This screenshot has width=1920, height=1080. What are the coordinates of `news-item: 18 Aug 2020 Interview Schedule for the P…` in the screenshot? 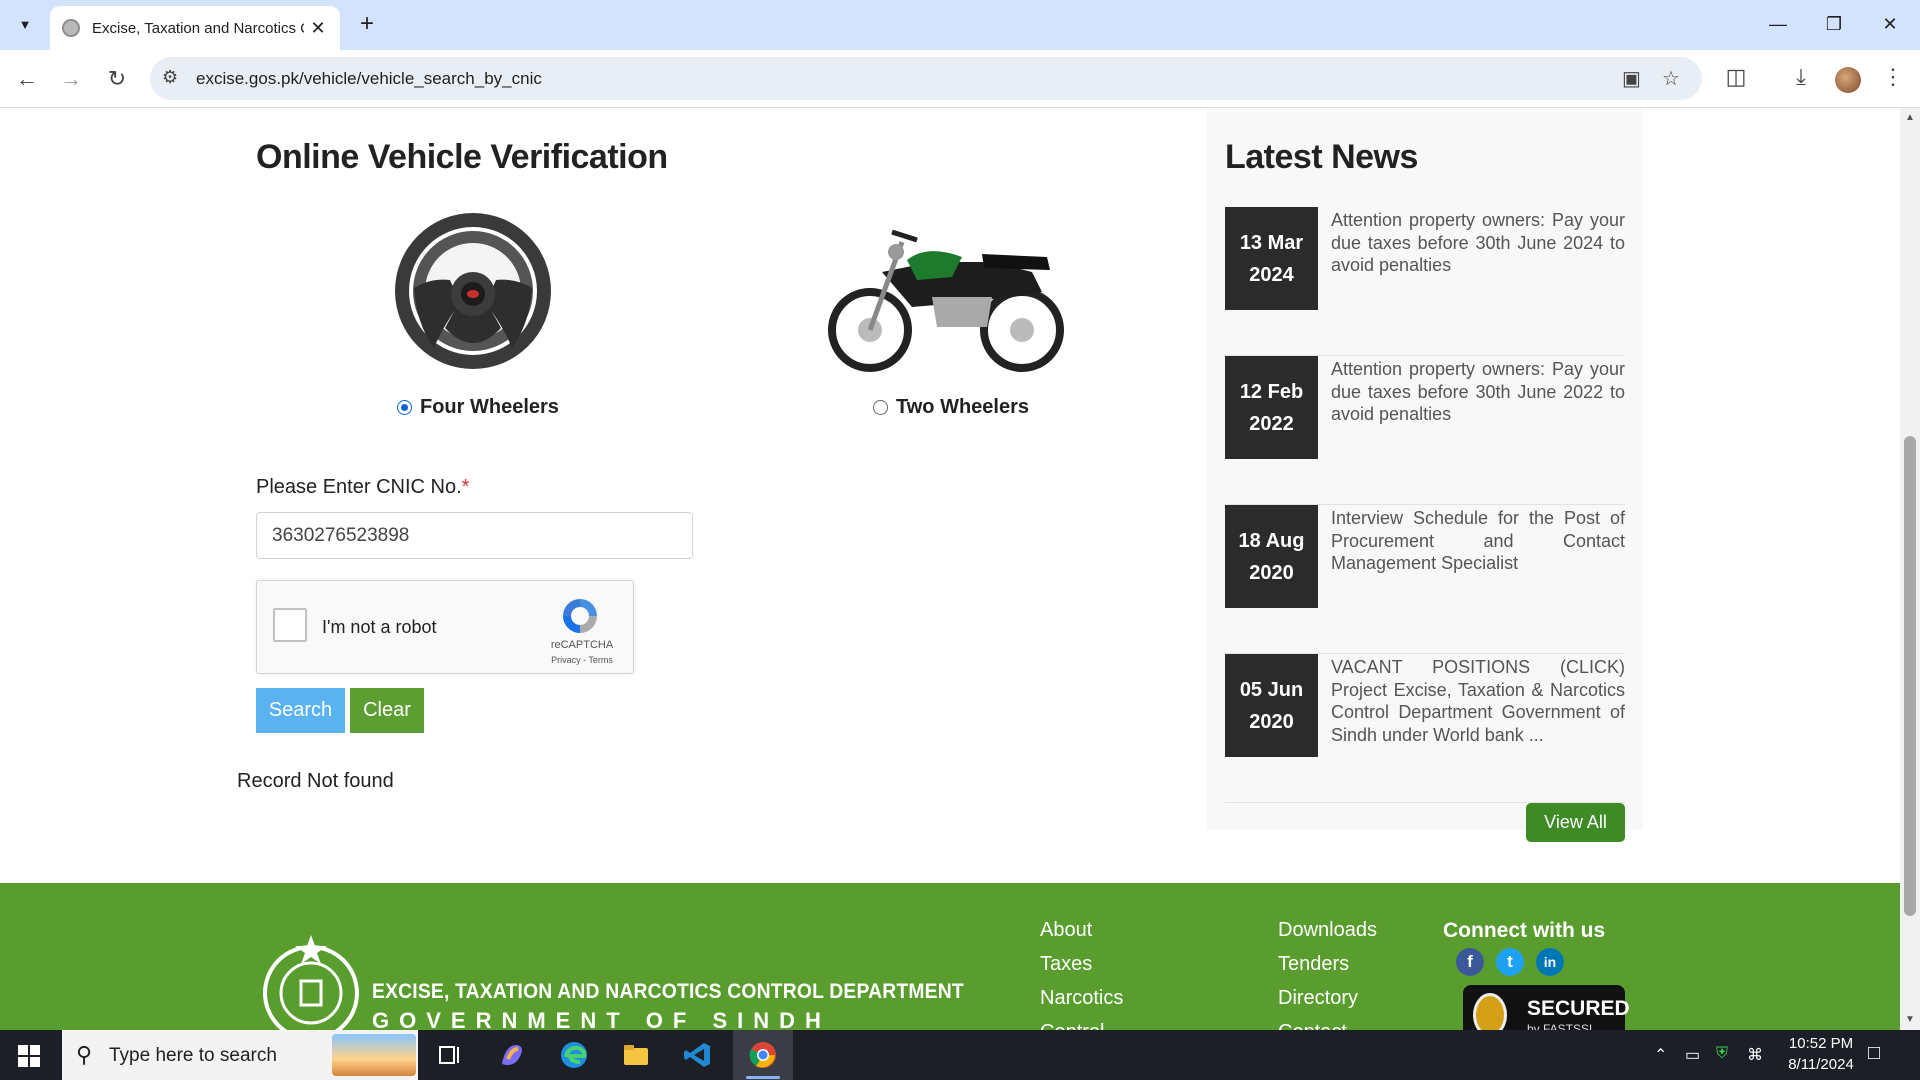 It's located at (1425, 579).